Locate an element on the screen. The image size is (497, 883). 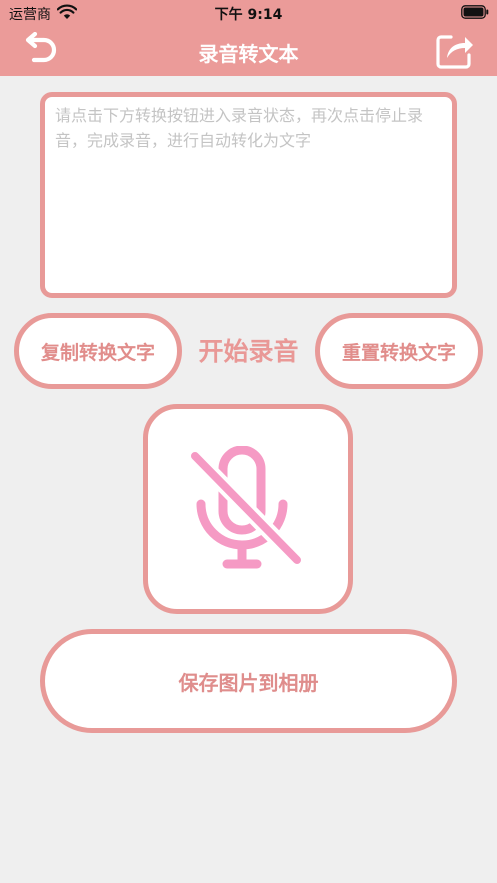
top-bar: 运营商 下午 9:14 录音转文本 is located at coordinates (248, 38).